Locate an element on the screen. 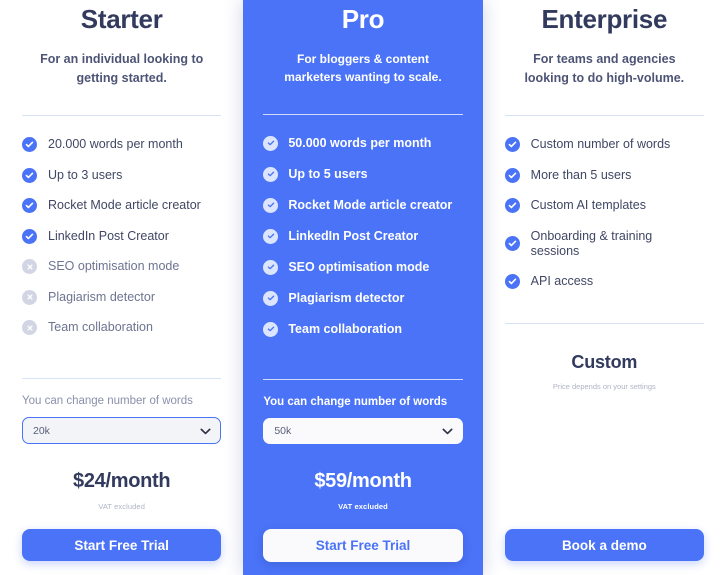  vat-note-pro: VAT excluded is located at coordinates (363, 506).